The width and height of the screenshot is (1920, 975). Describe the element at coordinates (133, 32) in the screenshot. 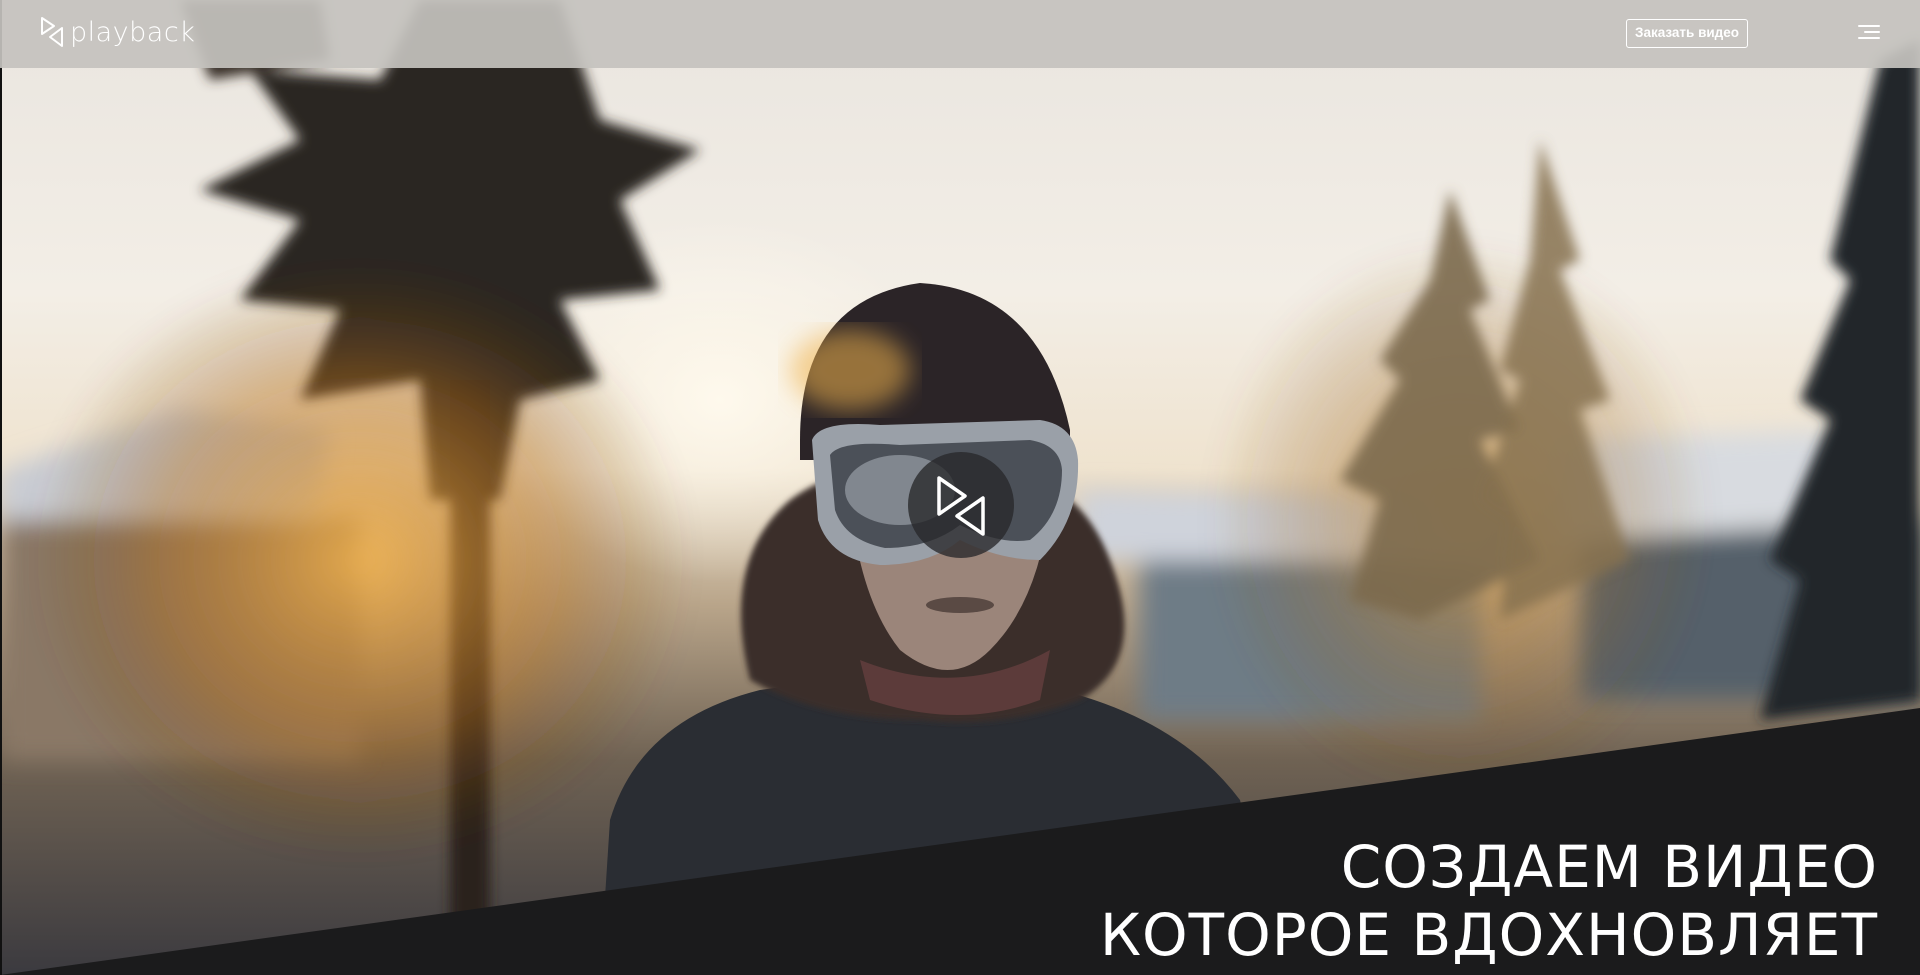

I see `brand-name: playback` at that location.